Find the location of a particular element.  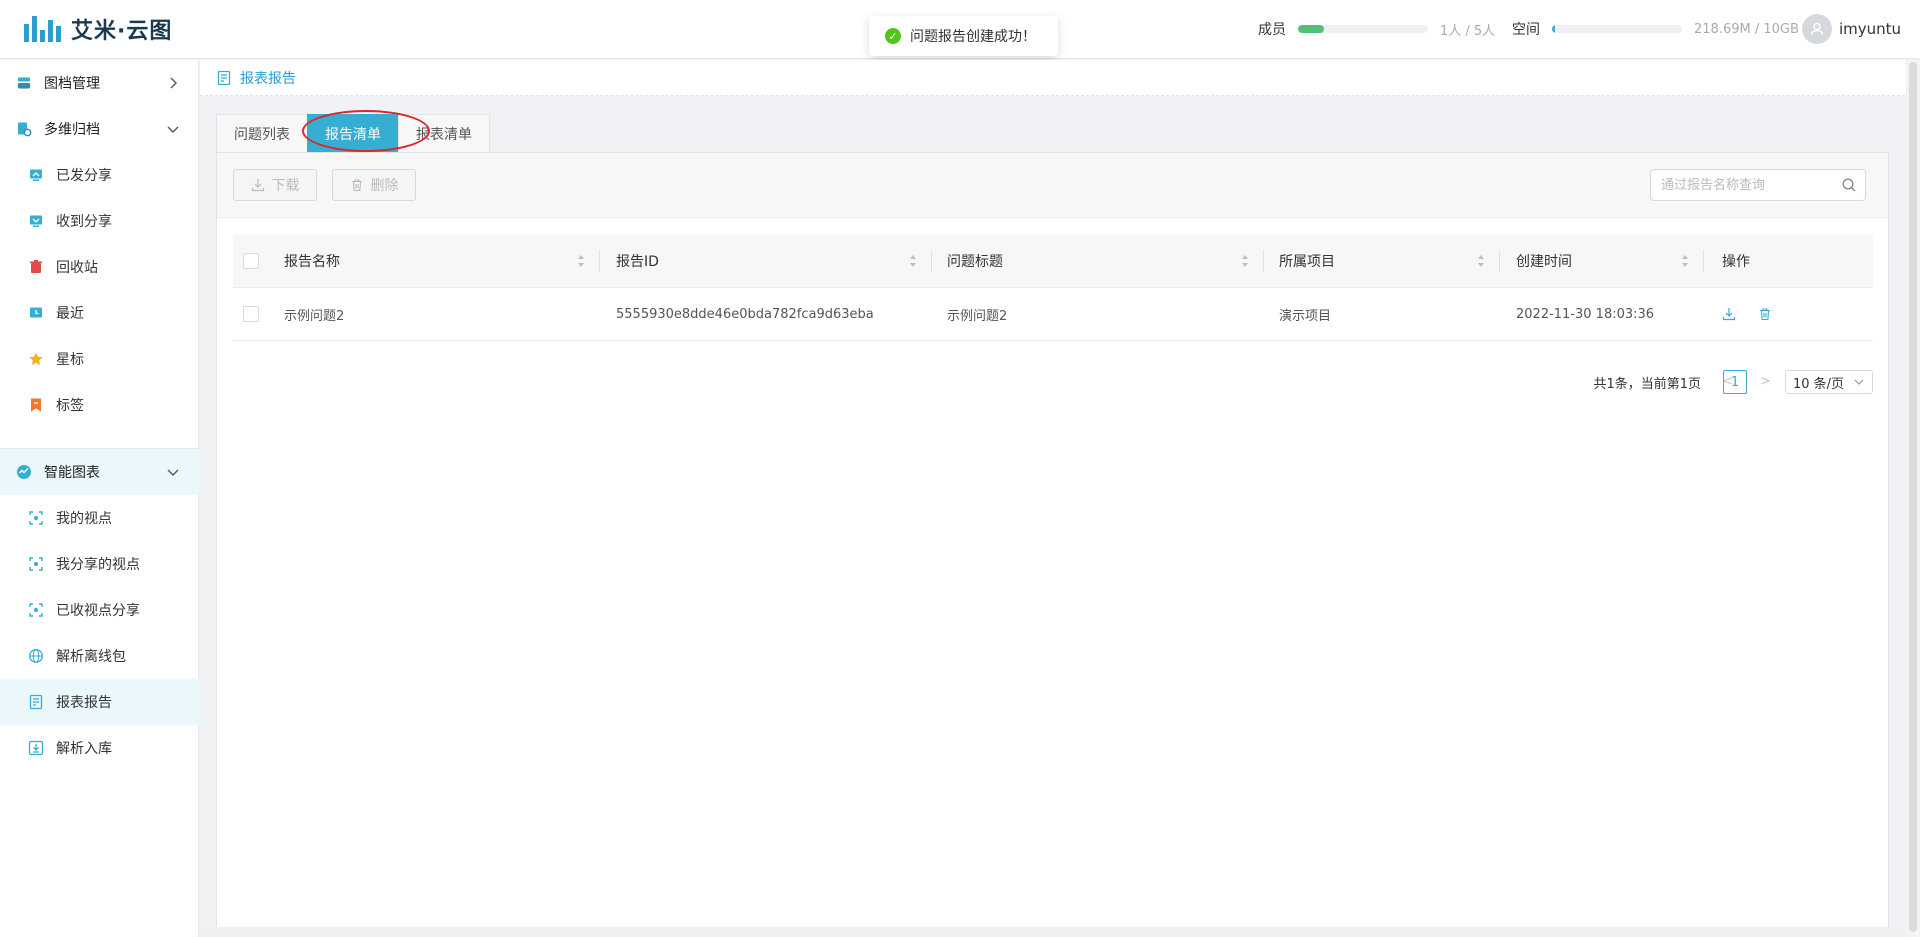

sidebar-item-my-viewpoints: 我的视点 is located at coordinates (99, 518).